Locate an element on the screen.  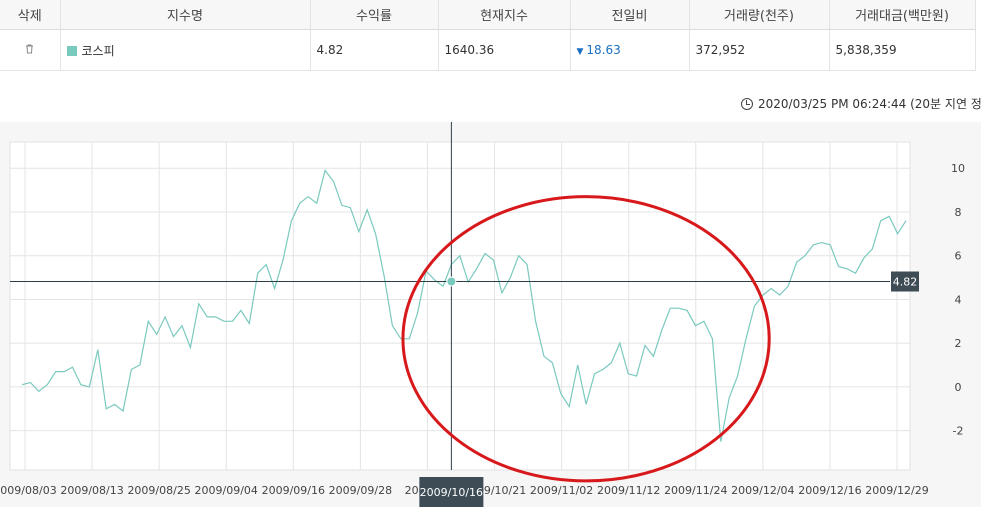
trash-icon is located at coordinates (29, 50).